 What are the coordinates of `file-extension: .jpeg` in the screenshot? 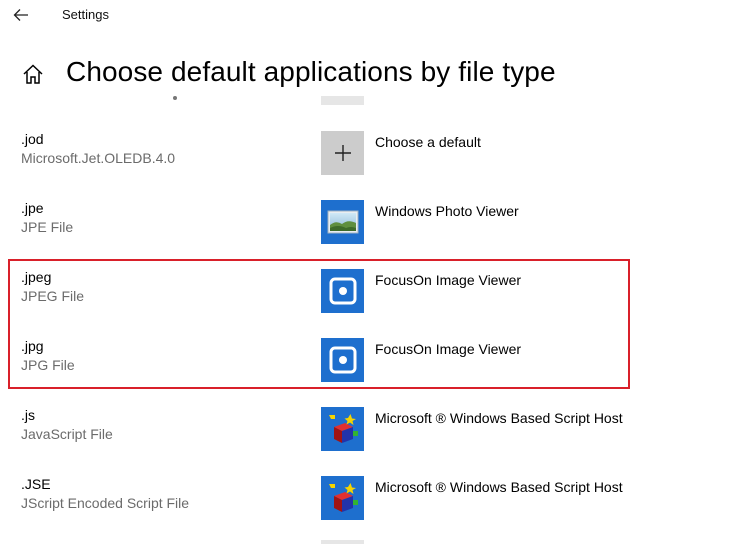 It's located at (36, 277).